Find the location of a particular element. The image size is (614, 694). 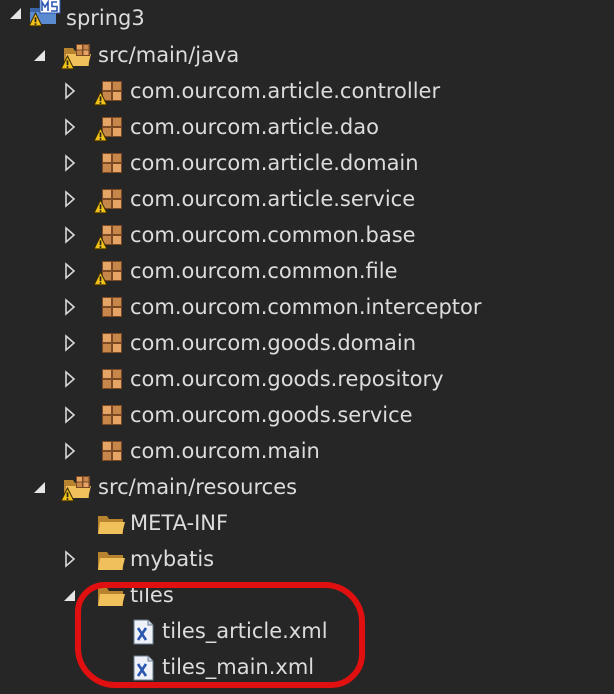

tree-item-package: com.ourcom.article.service is located at coordinates (307, 199).